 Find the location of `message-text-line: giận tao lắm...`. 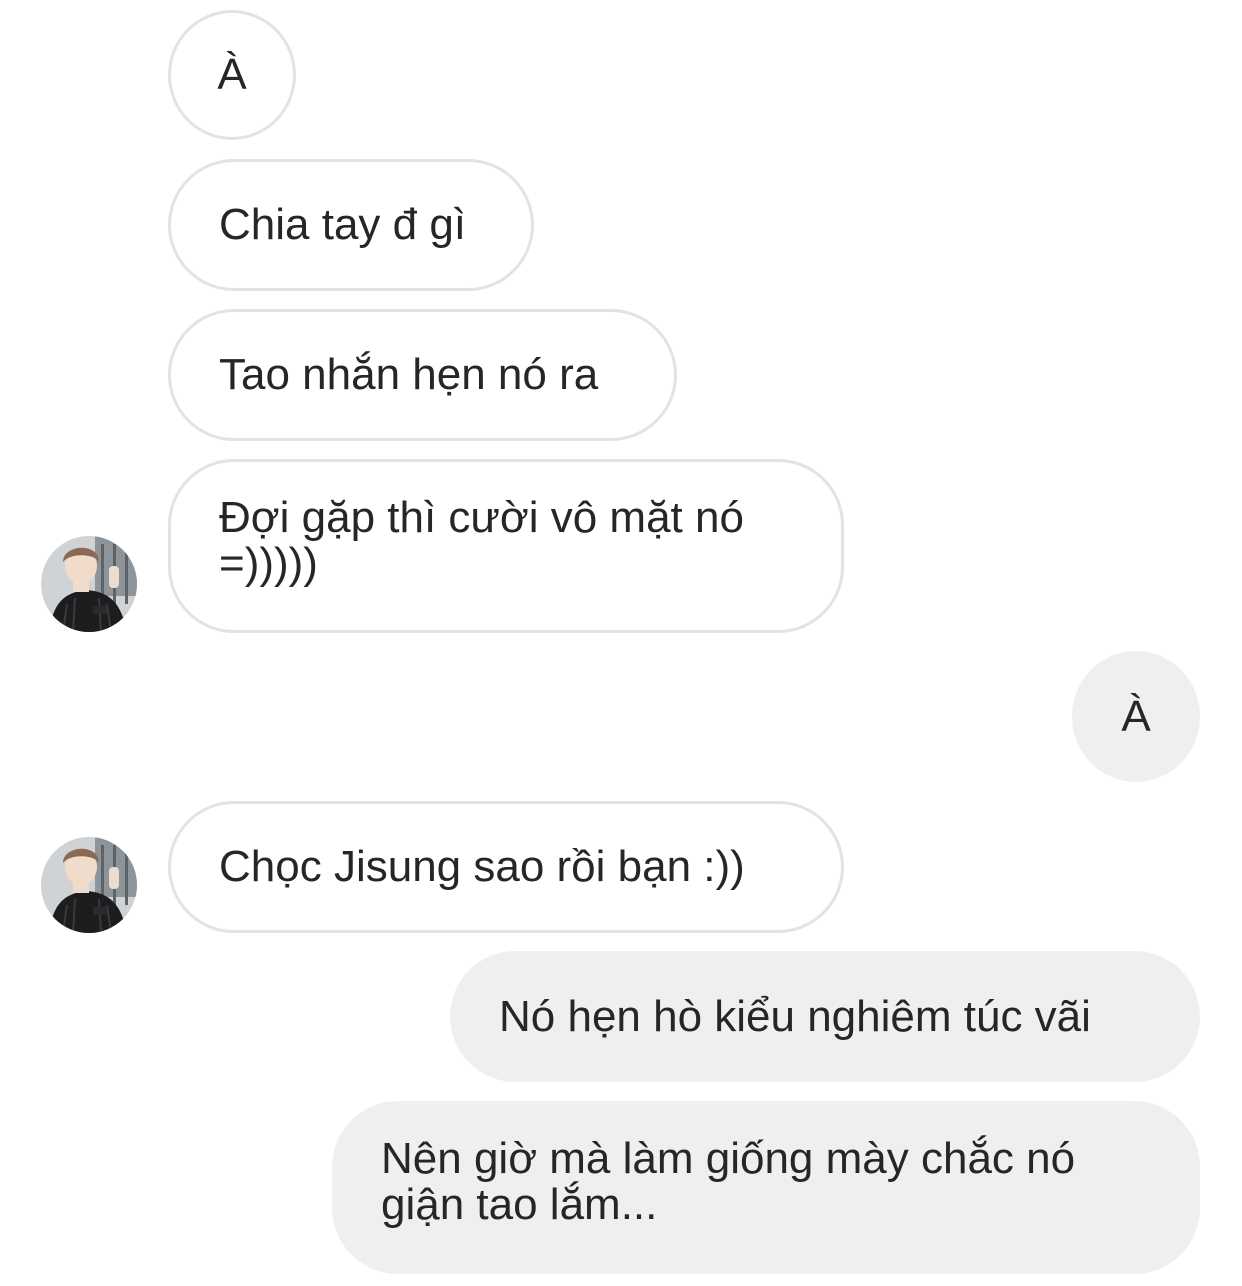

message-text-line: giận tao lắm... is located at coordinates (519, 1204).